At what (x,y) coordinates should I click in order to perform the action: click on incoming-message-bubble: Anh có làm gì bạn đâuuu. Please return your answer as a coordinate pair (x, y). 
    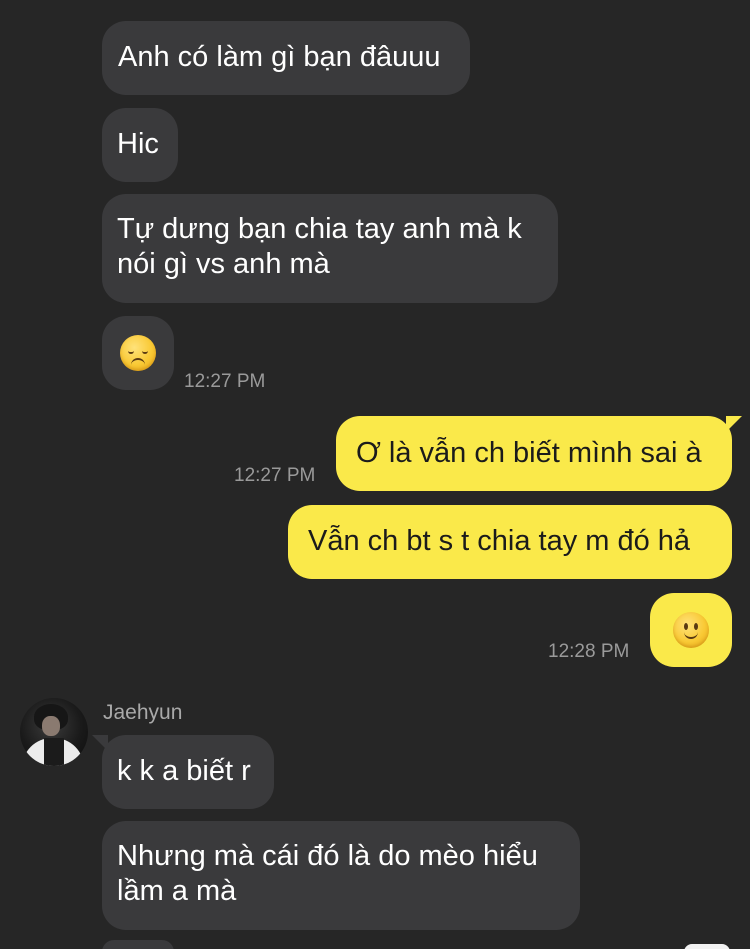
    Looking at the image, I should click on (286, 58).